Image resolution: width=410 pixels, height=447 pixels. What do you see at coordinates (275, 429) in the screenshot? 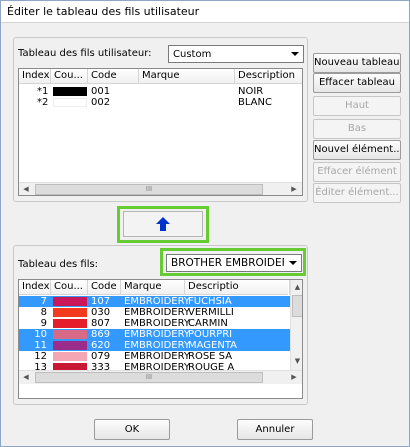
I see `cancel-button: Annuler` at bounding box center [275, 429].